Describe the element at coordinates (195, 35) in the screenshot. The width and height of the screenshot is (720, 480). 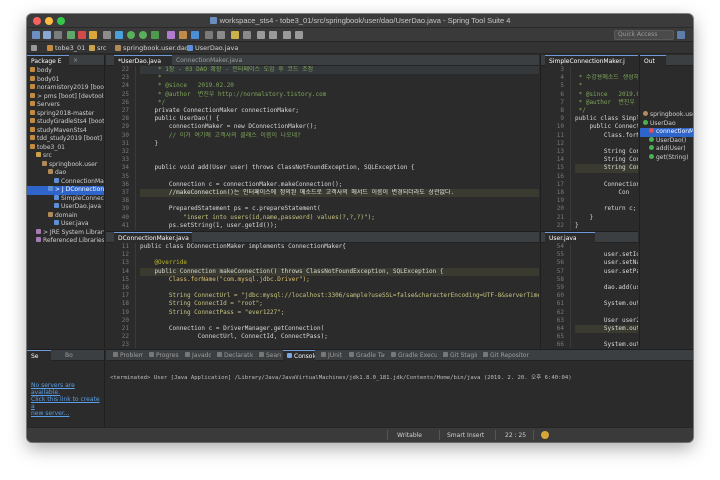
I see `new-class-icon` at that location.